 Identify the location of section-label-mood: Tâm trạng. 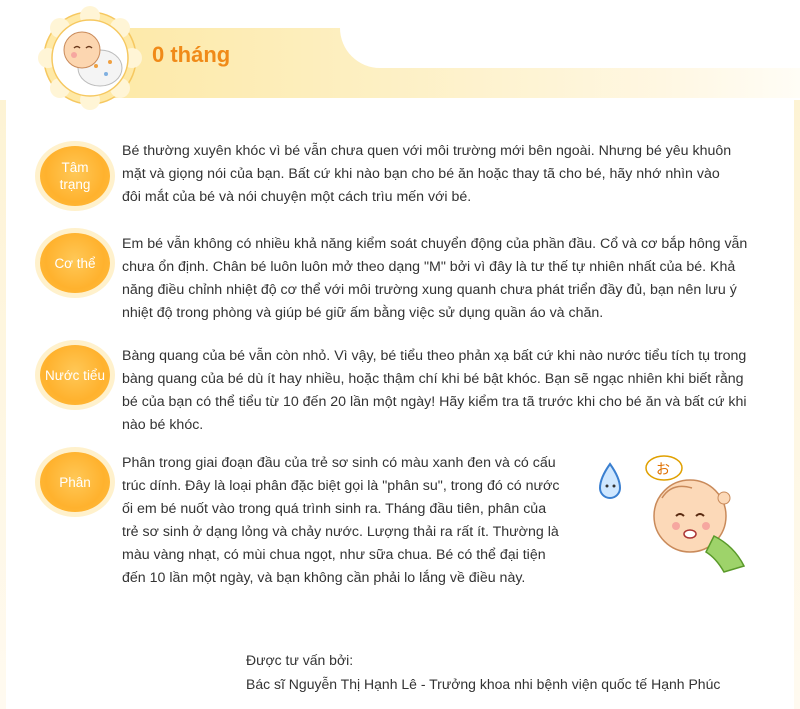
(75, 176).